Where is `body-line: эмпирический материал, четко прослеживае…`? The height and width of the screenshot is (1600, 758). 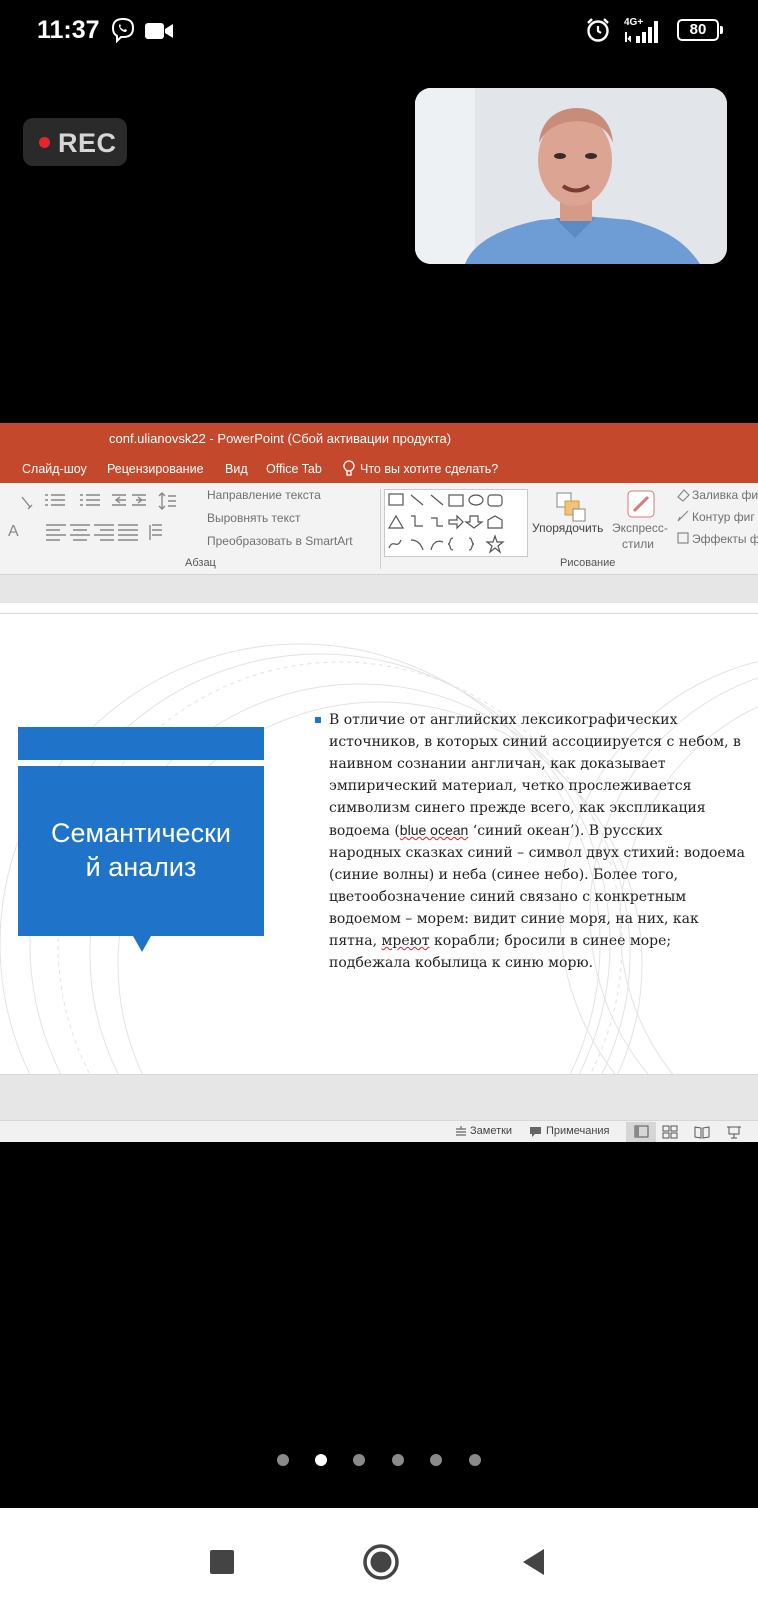 body-line: эмпирический материал, четко прослеживае… is located at coordinates (510, 786).